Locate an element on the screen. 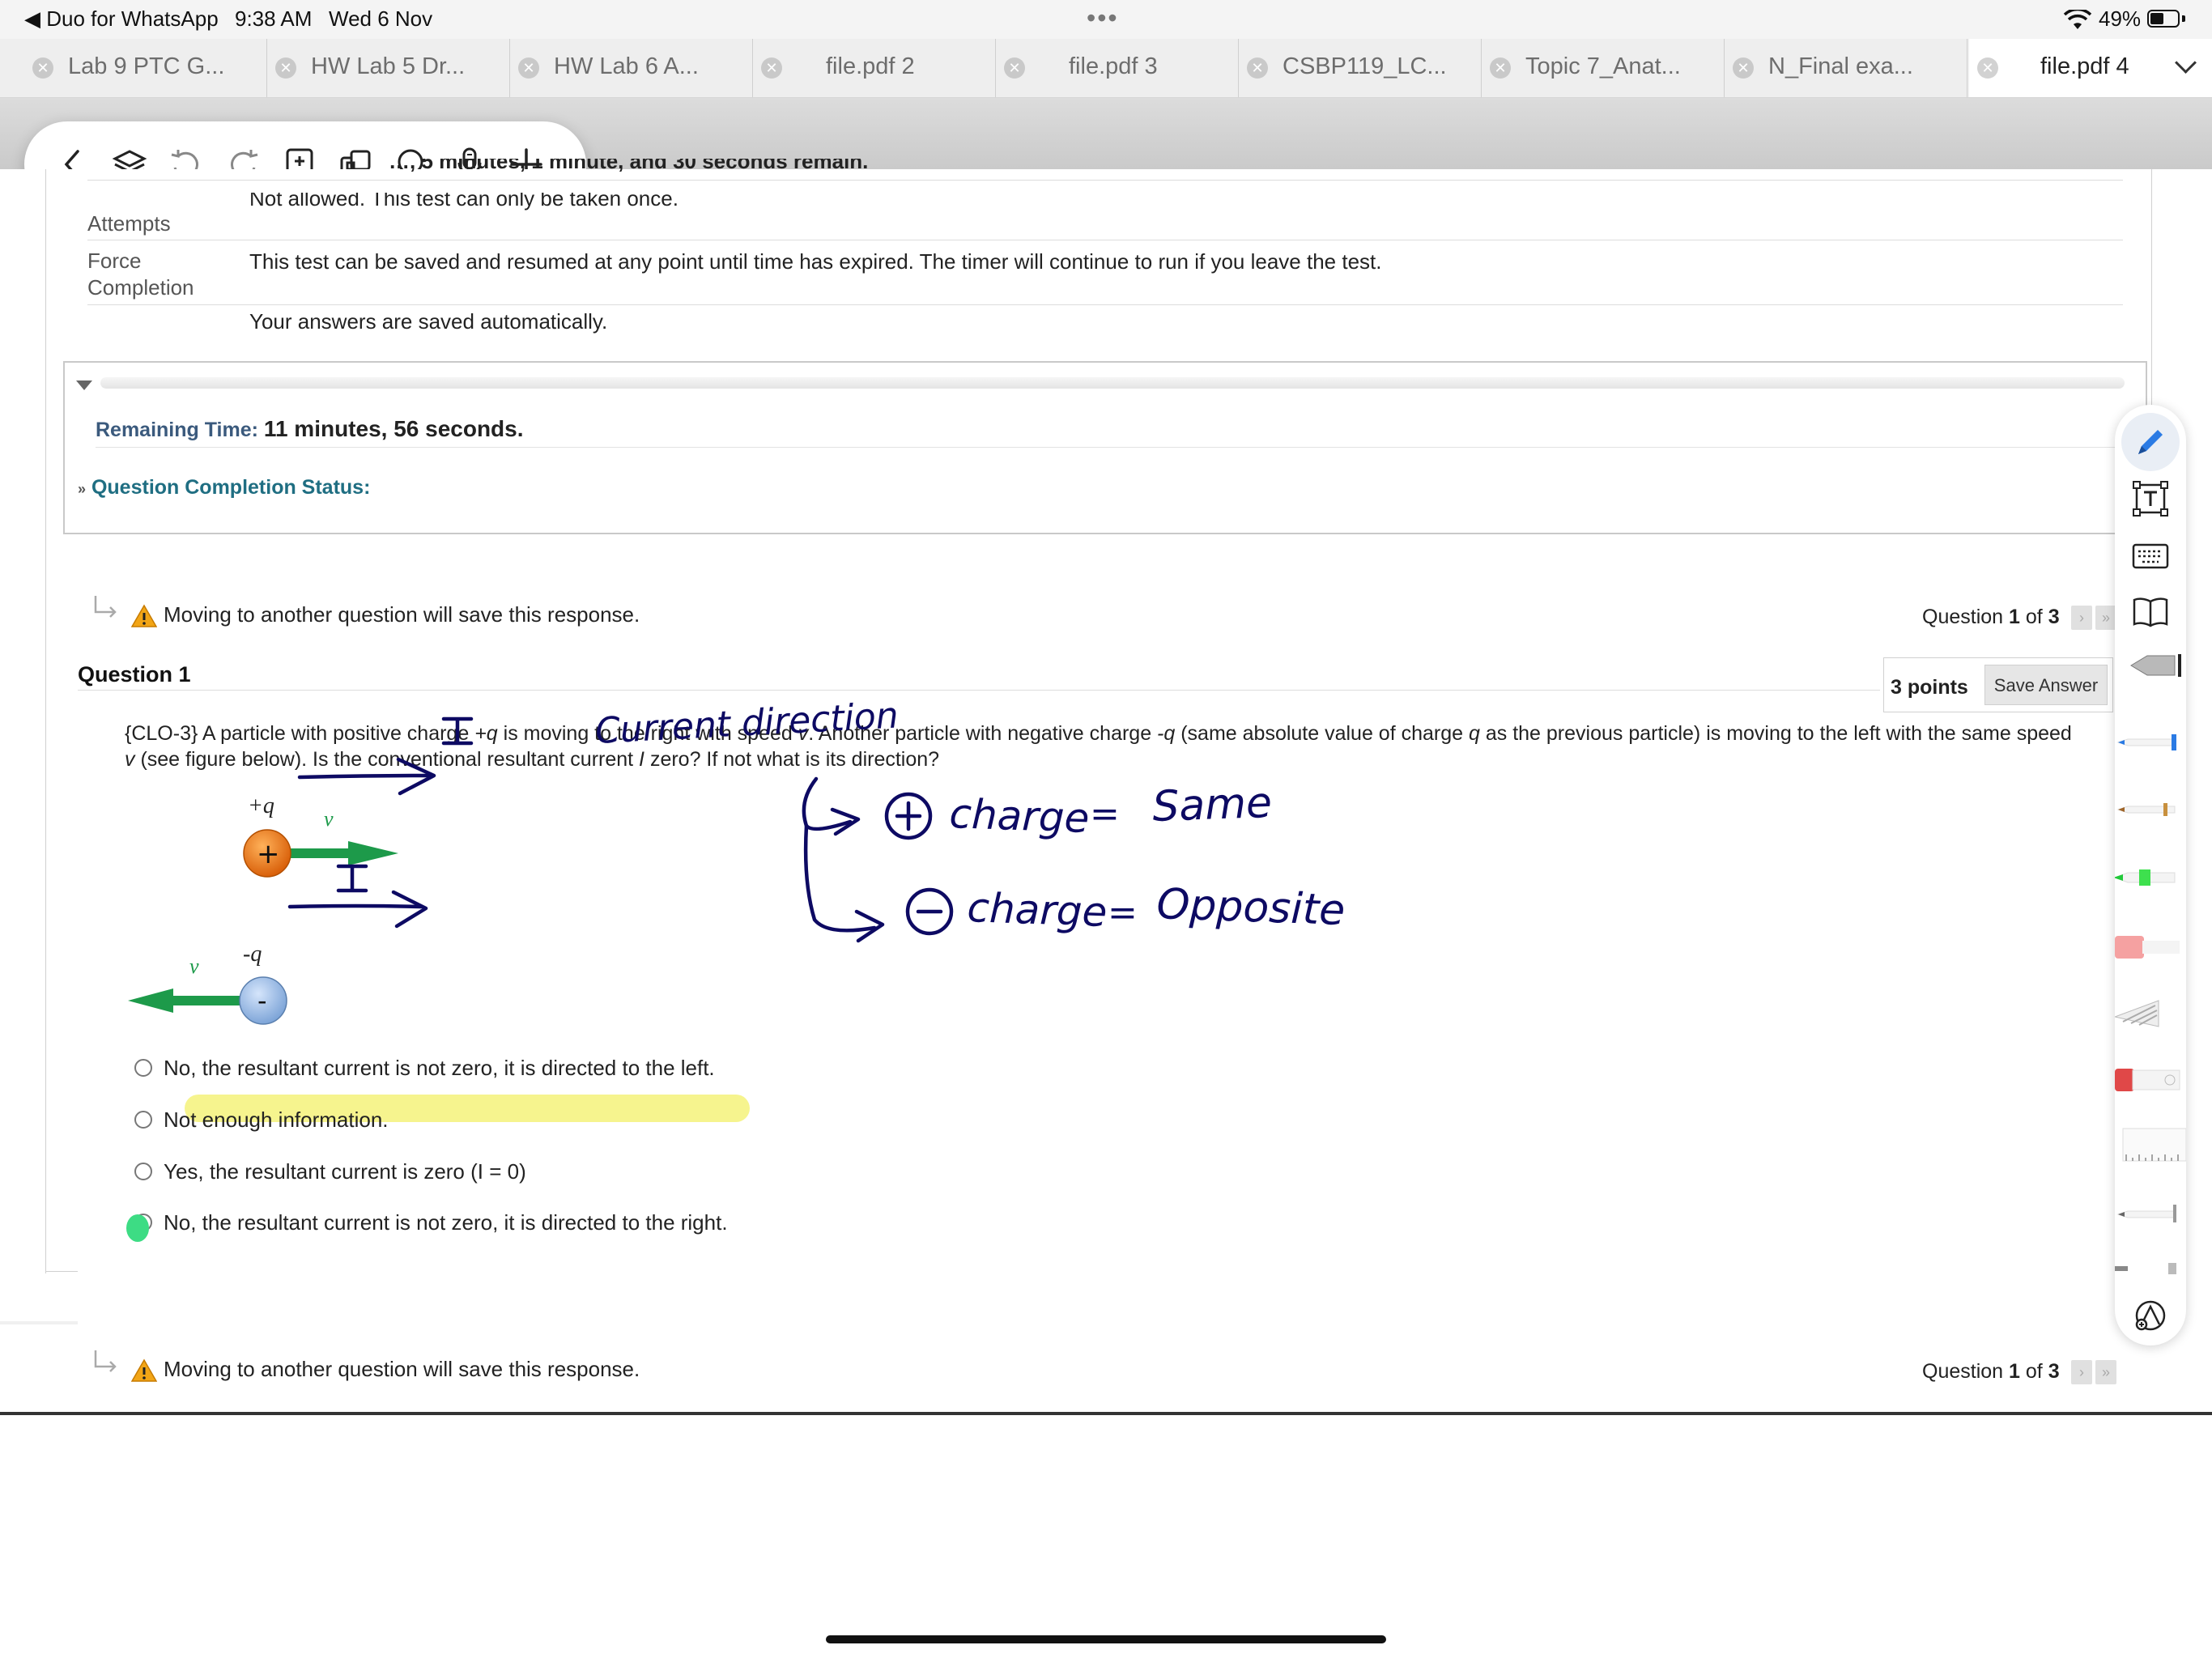 The width and height of the screenshot is (2212, 1658). pen-icon is located at coordinates (2150, 442).